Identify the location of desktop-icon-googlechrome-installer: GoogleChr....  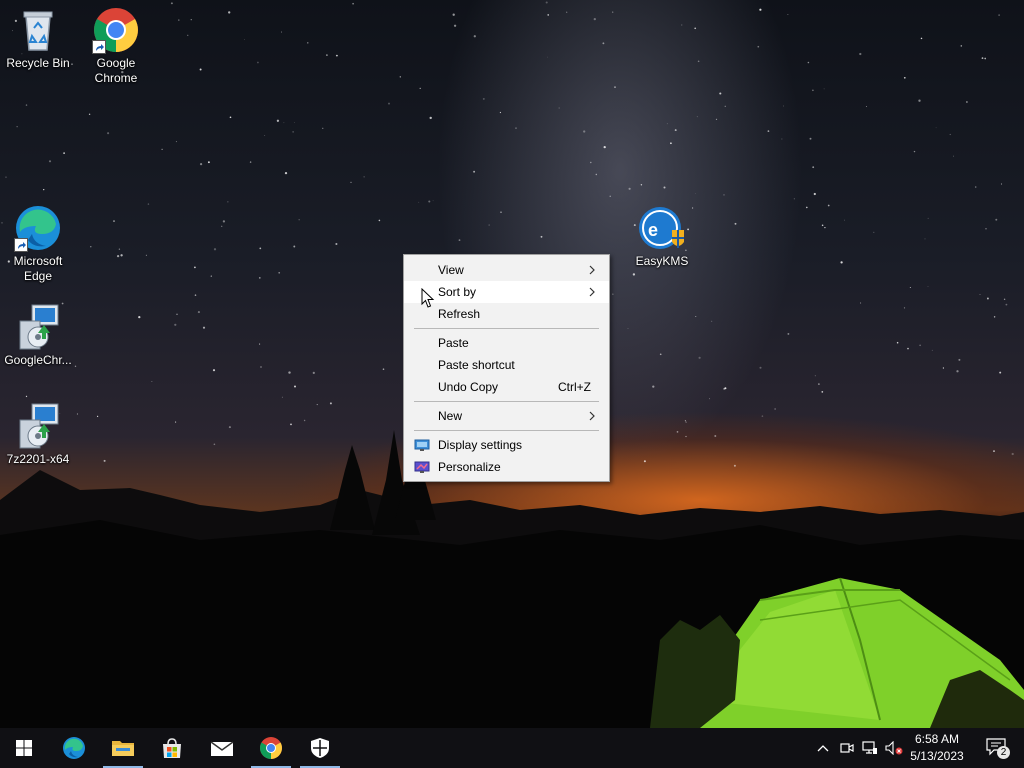
(38, 335).